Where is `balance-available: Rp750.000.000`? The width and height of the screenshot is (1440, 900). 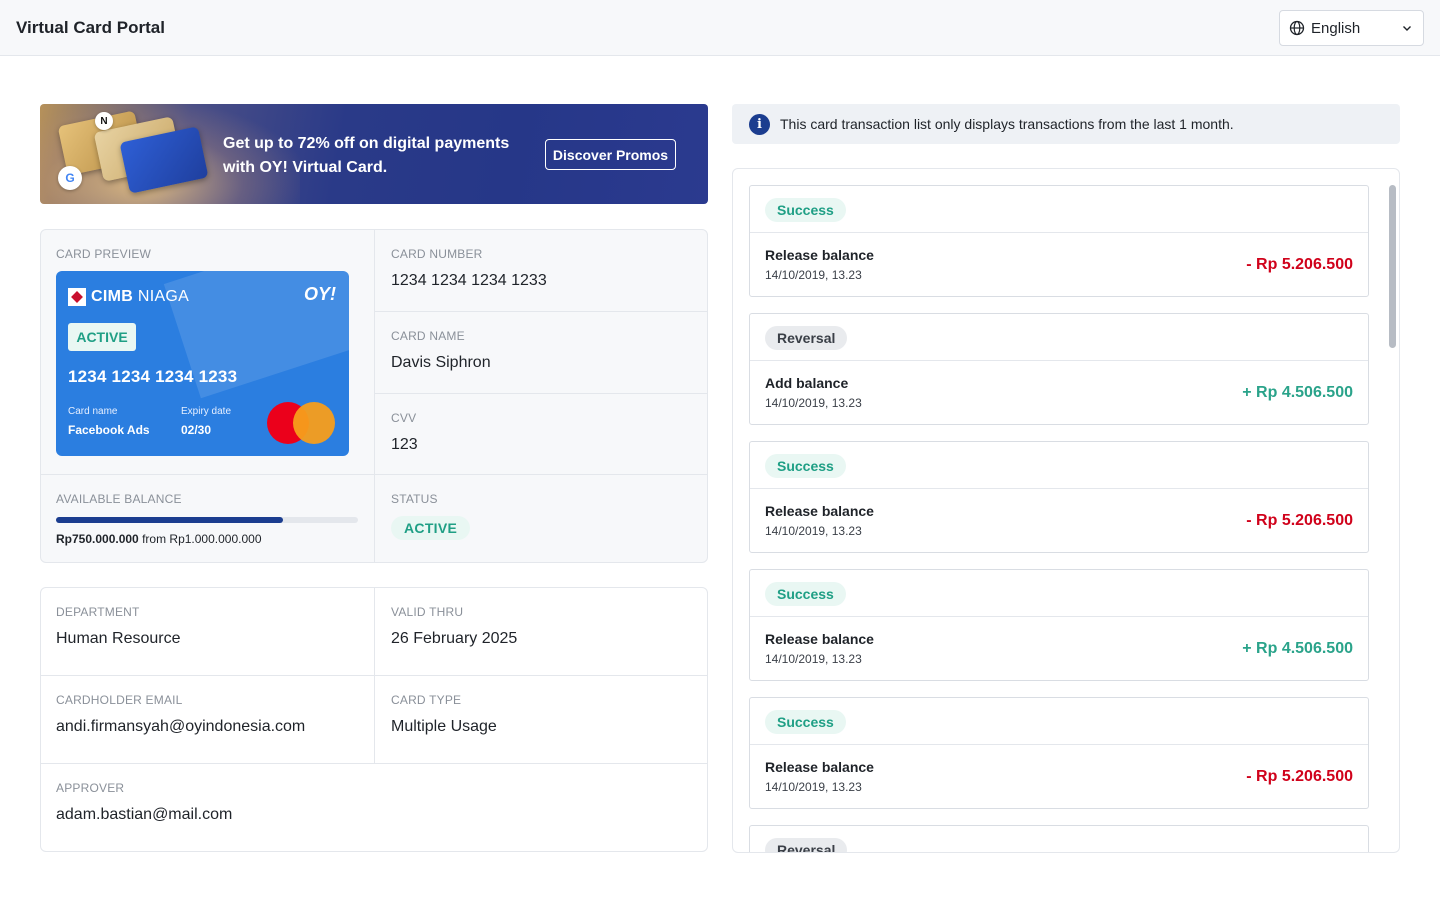
balance-available: Rp750.000.000 is located at coordinates (97, 539).